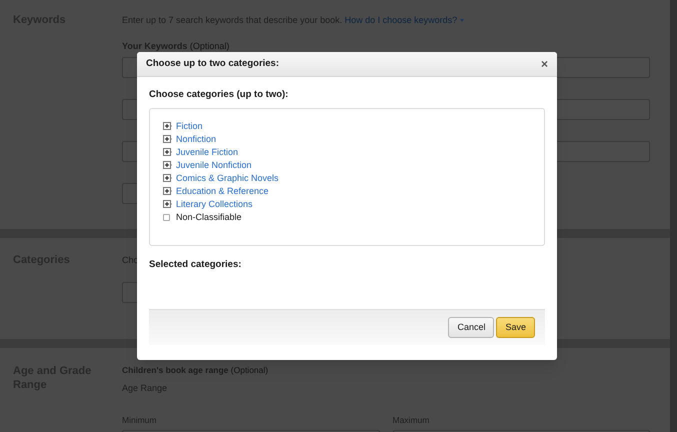 The height and width of the screenshot is (432, 677). Describe the element at coordinates (515, 327) in the screenshot. I see `save-button: Save` at that location.